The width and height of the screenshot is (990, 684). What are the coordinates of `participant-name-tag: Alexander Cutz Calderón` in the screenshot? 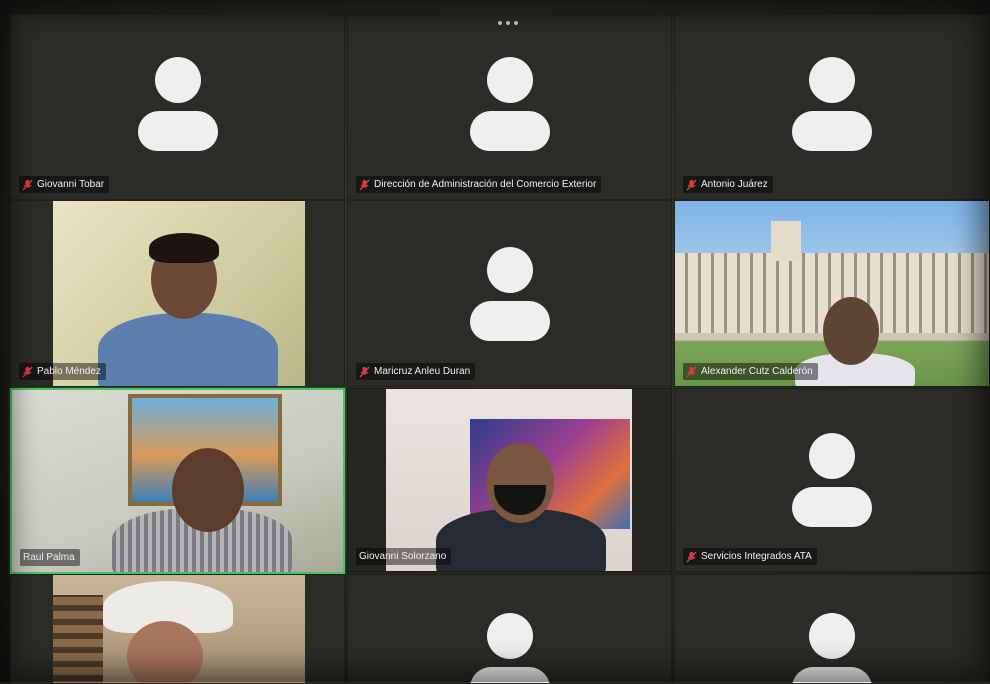 It's located at (750, 371).